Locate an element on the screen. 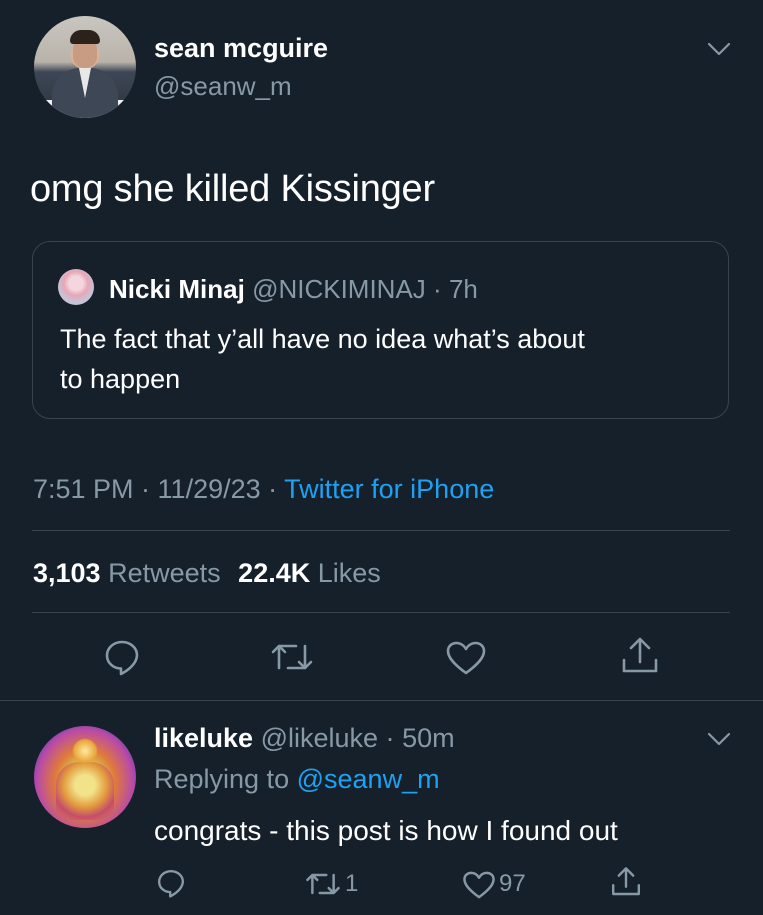  tweet-source-link: Twitter for iPhone is located at coordinates (389, 489).